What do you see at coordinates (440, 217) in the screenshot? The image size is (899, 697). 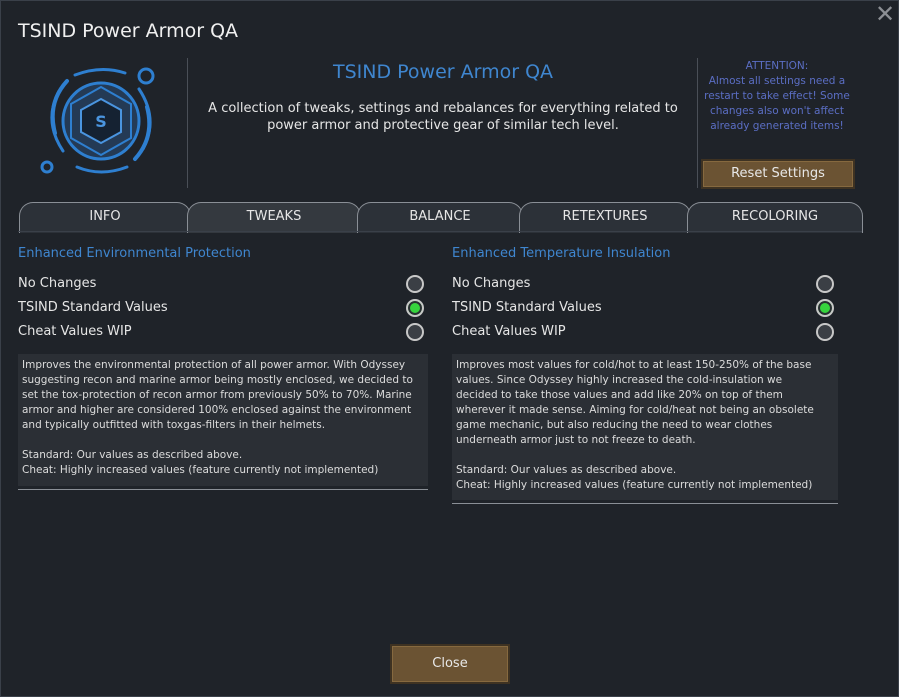 I see `tab-balance: BALANCE` at bounding box center [440, 217].